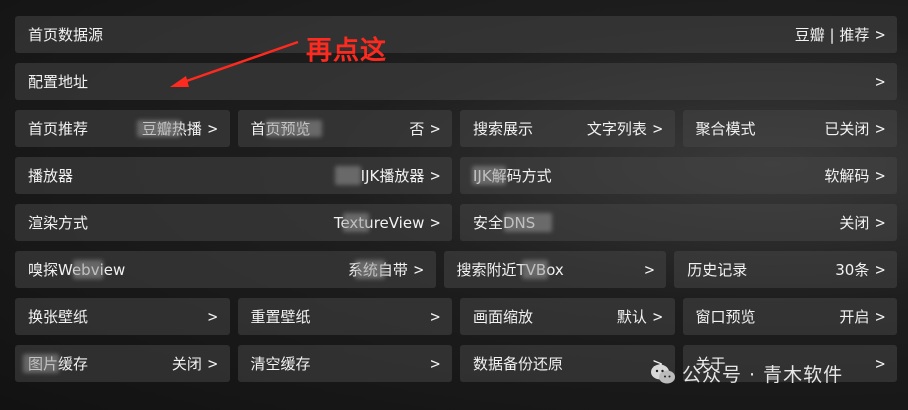 This screenshot has height=410, width=908. I want to click on watermark: 公众号 · 青木软件, so click(746, 373).